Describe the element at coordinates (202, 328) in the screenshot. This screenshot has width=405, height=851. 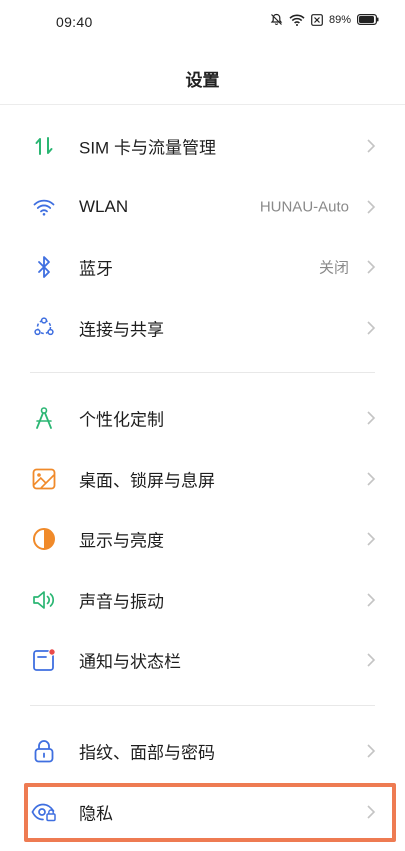
I see `settings-item-connection-sharing: 连接与共享` at that location.